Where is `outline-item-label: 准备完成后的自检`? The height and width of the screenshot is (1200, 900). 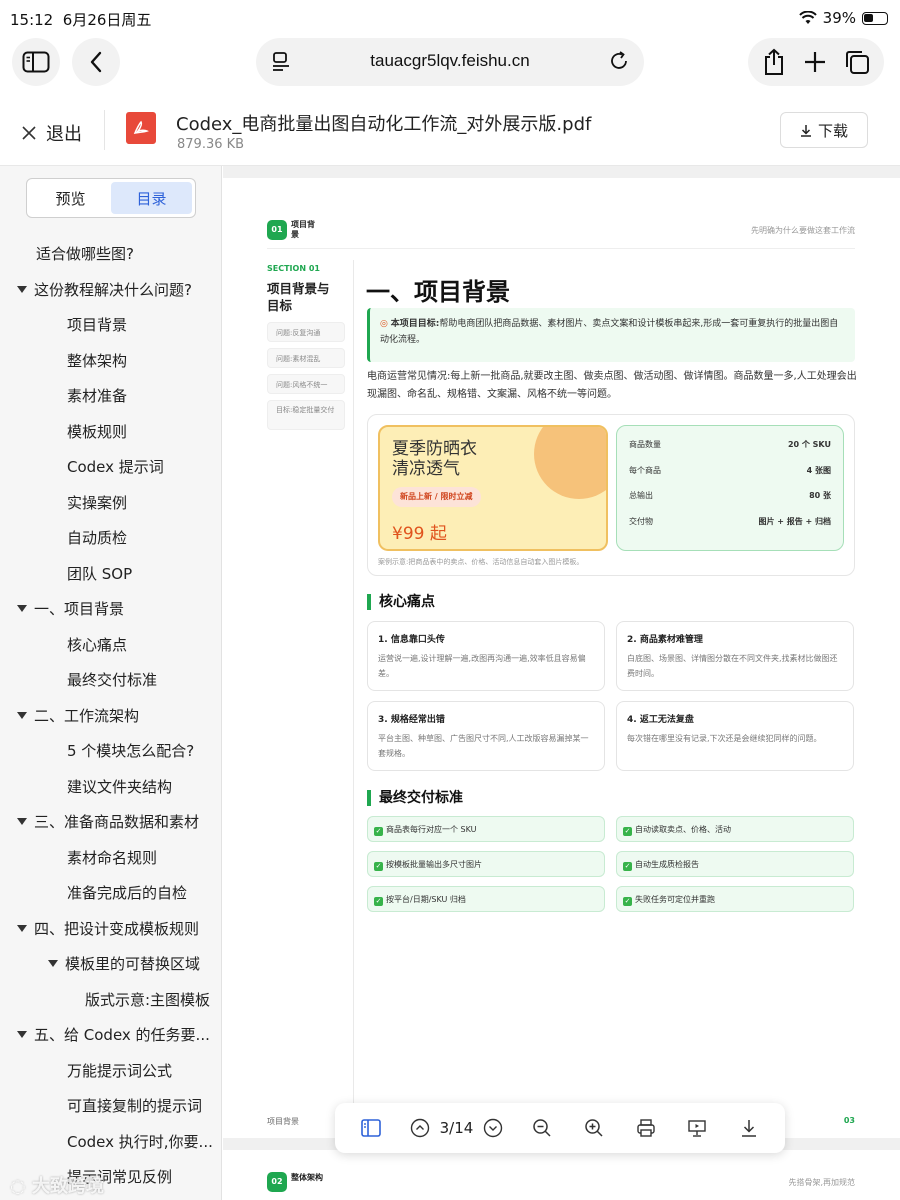 outline-item-label: 准备完成后的自检 is located at coordinates (127, 893).